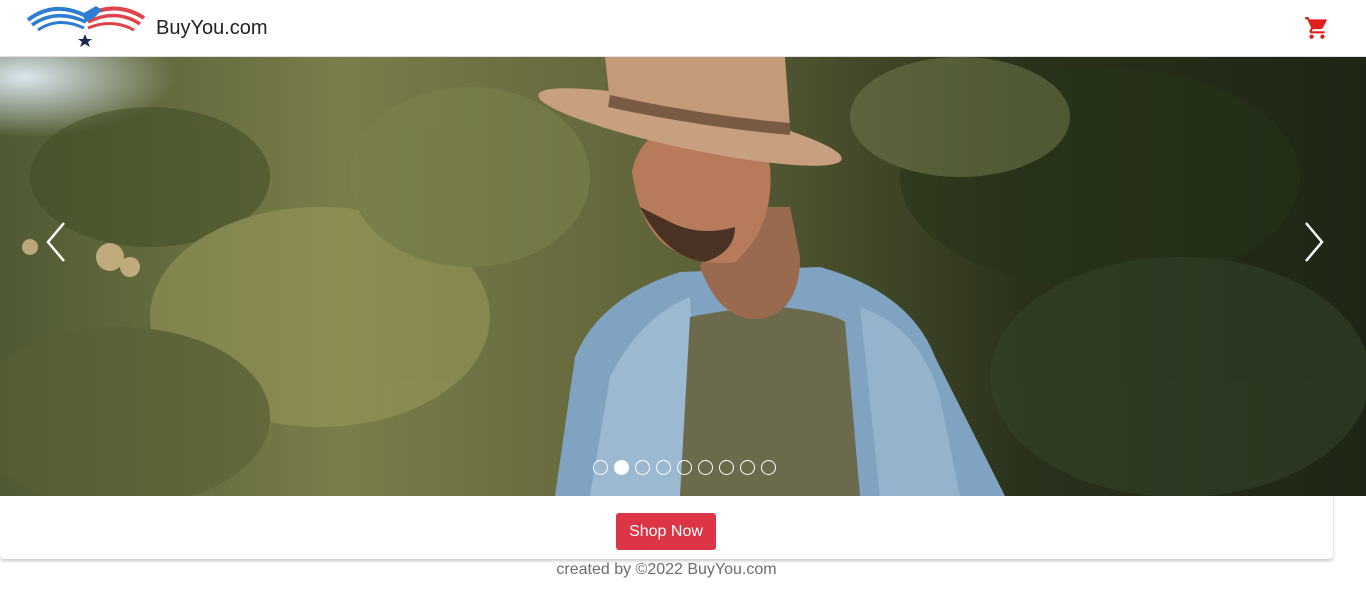 This screenshot has height=610, width=1366. Describe the element at coordinates (1314, 242) in the screenshot. I see `chevron-right-icon` at that location.